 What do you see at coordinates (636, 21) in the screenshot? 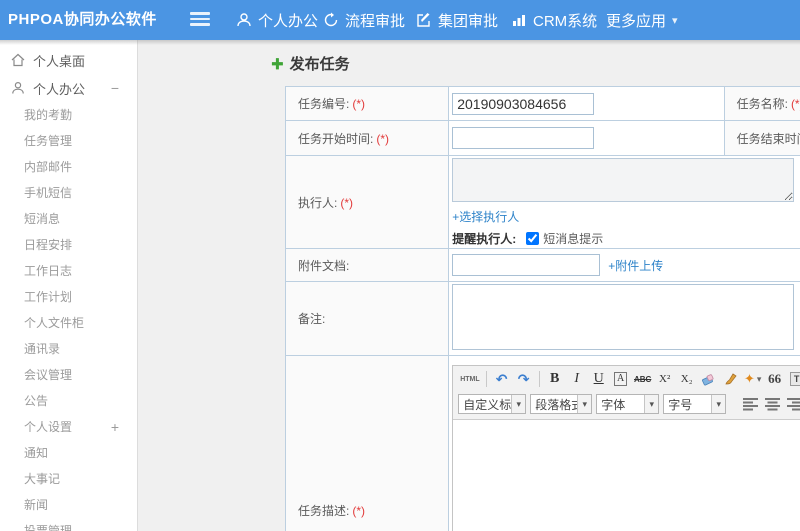
I see `nav-label: 更多应用` at bounding box center [636, 21].